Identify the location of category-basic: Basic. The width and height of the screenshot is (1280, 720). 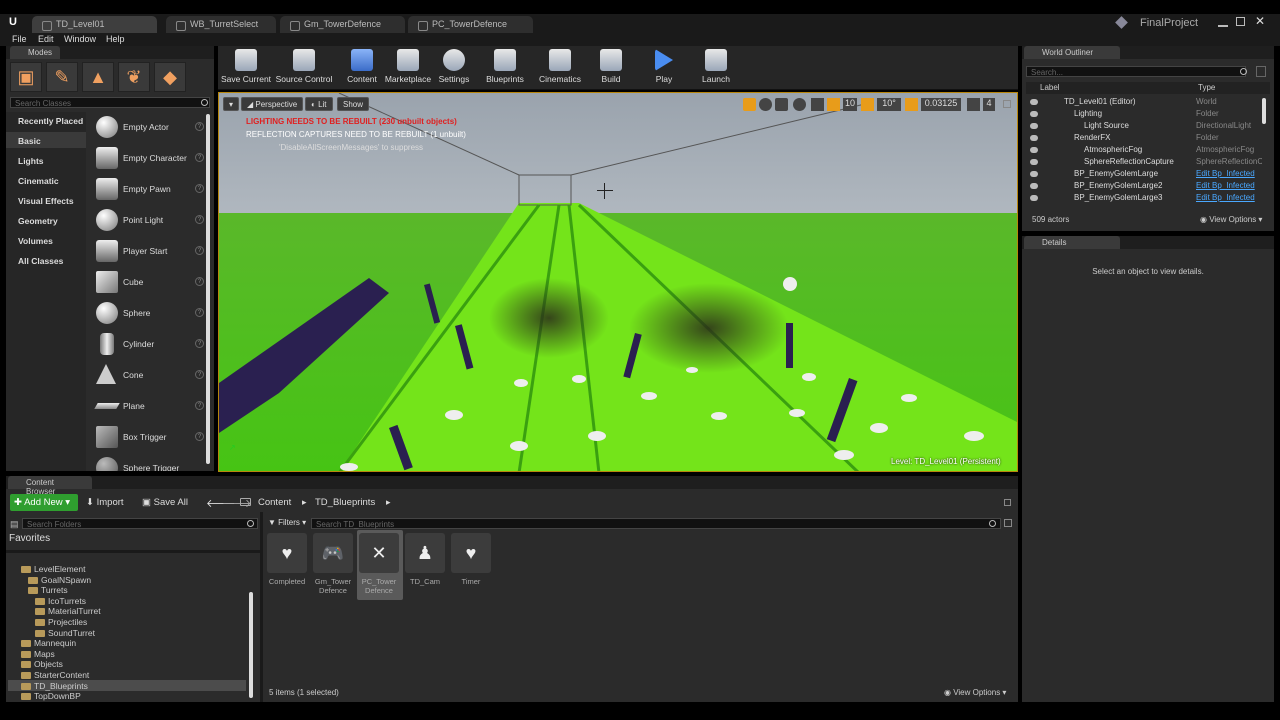
(29, 141).